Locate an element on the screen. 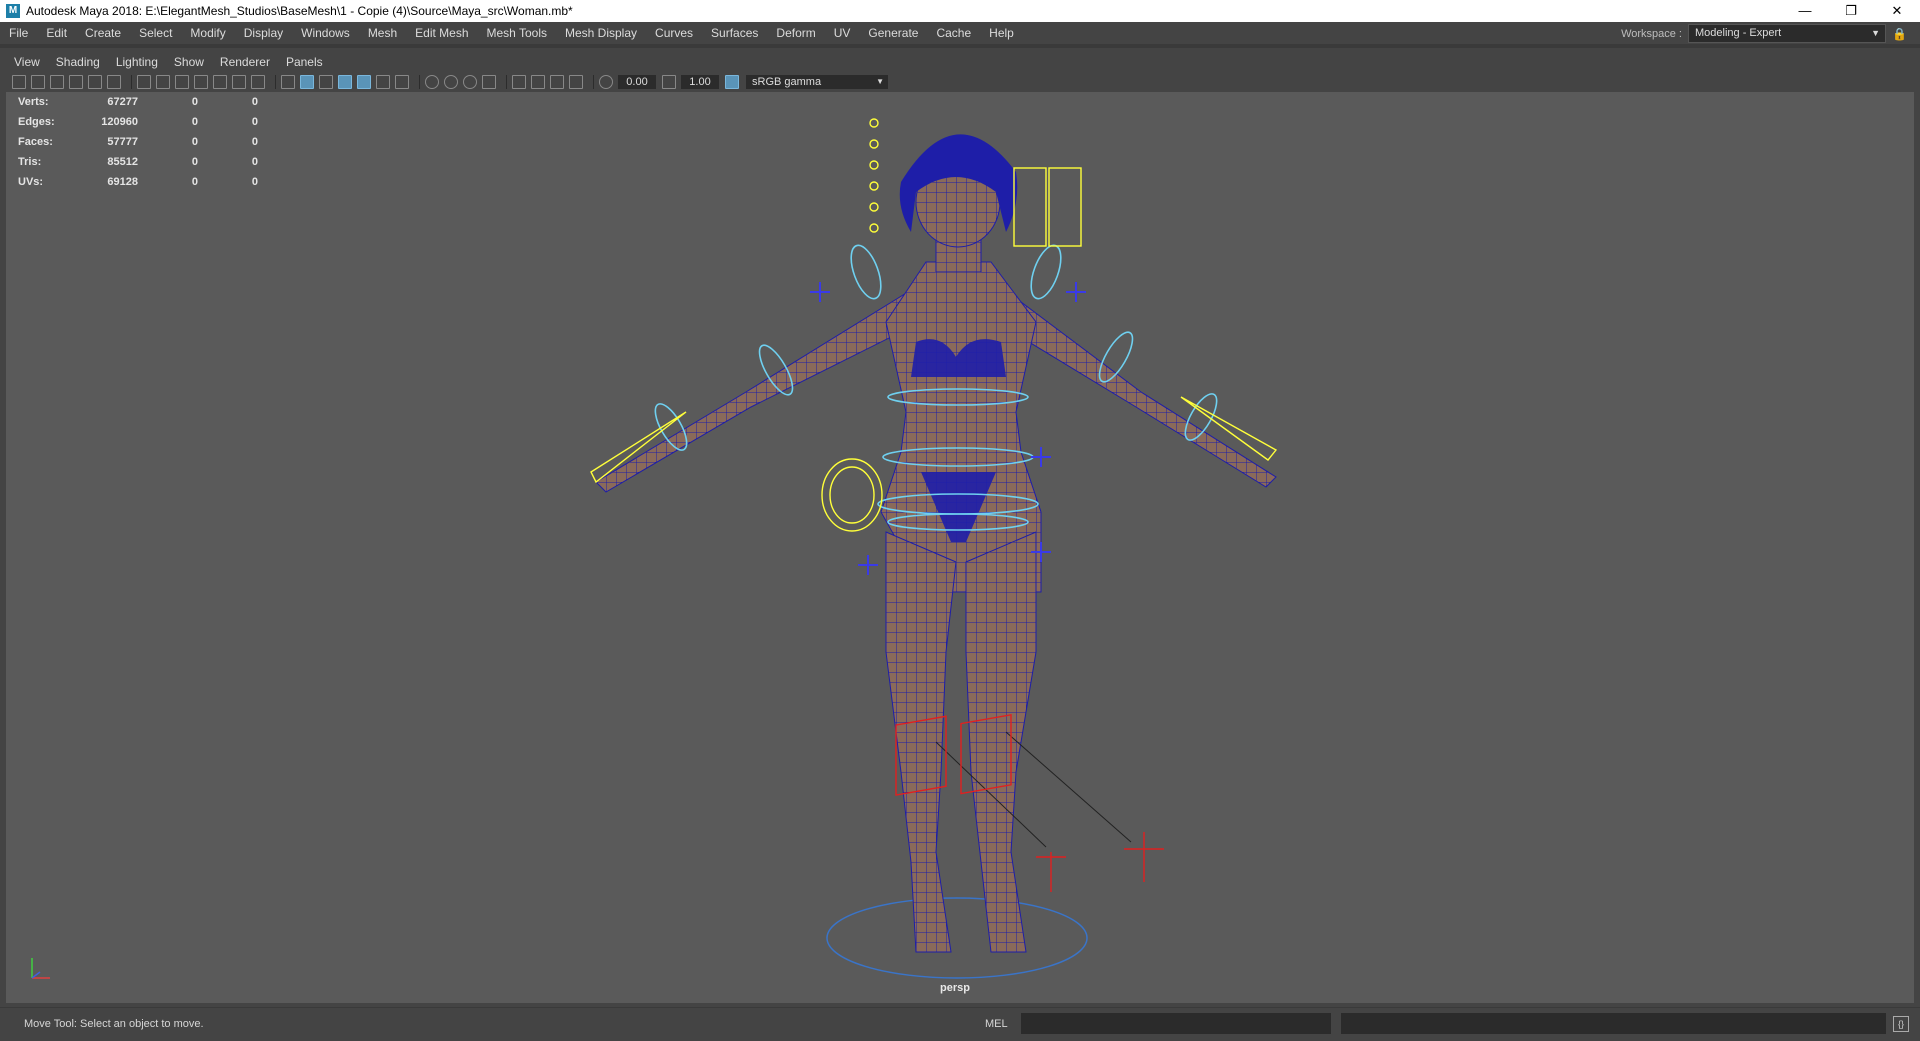  restore-icon: ❐ is located at coordinates (1851, 11).